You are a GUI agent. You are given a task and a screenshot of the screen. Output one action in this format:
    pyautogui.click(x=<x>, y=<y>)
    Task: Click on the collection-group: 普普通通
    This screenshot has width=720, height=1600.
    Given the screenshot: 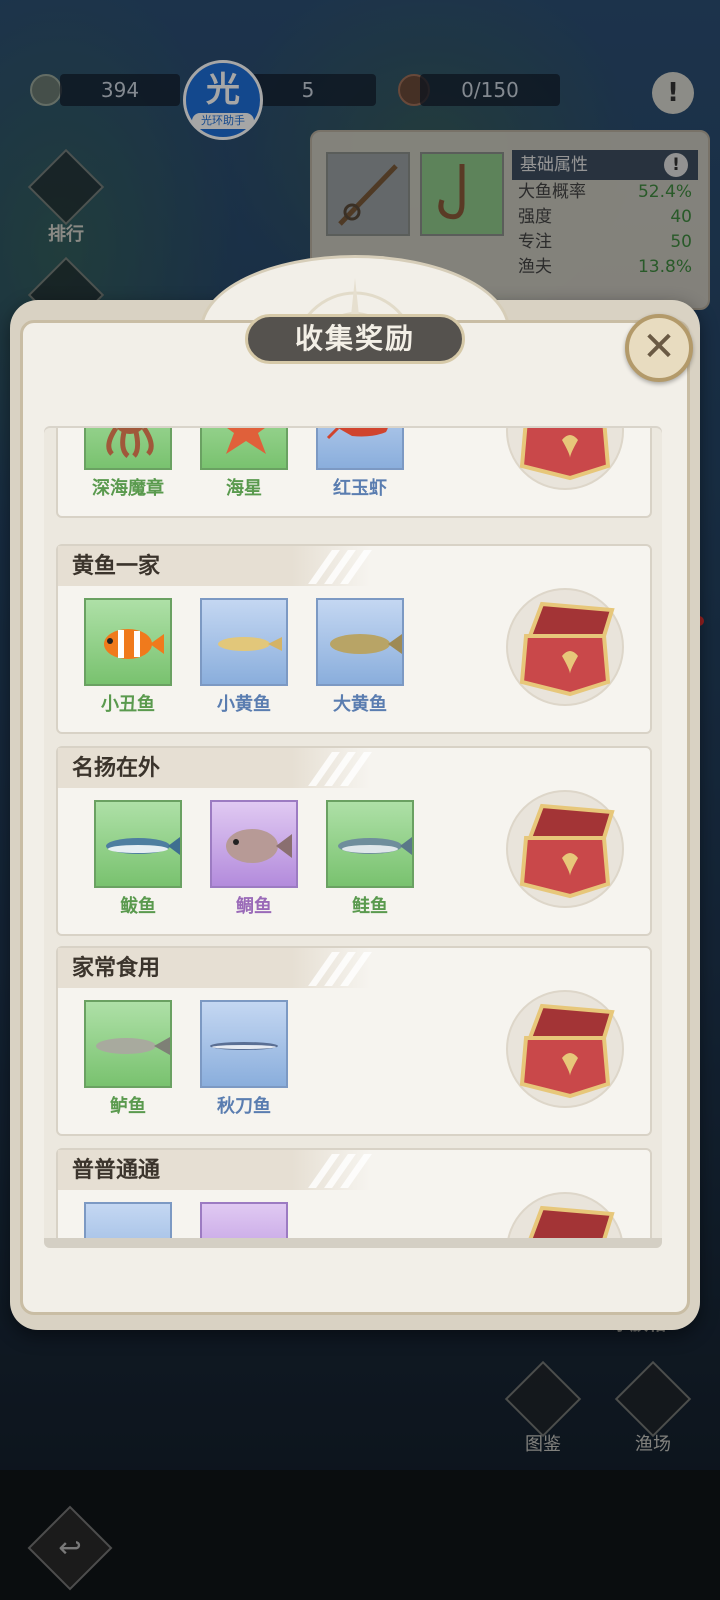 What is the action you would take?
    pyautogui.click(x=354, y=1198)
    